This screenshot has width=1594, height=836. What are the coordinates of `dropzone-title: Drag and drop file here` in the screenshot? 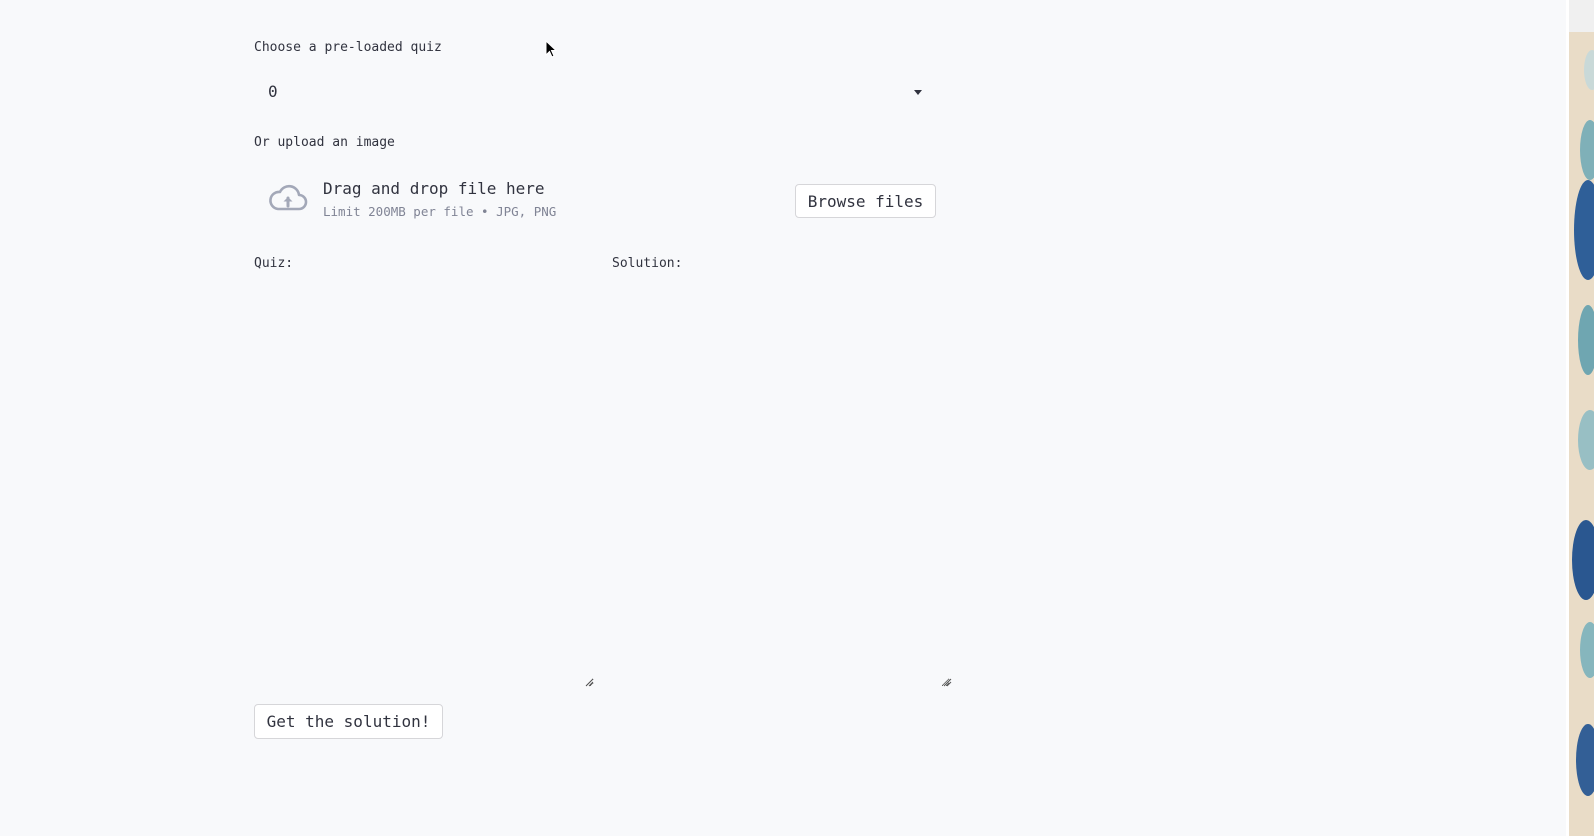 It's located at (434, 188).